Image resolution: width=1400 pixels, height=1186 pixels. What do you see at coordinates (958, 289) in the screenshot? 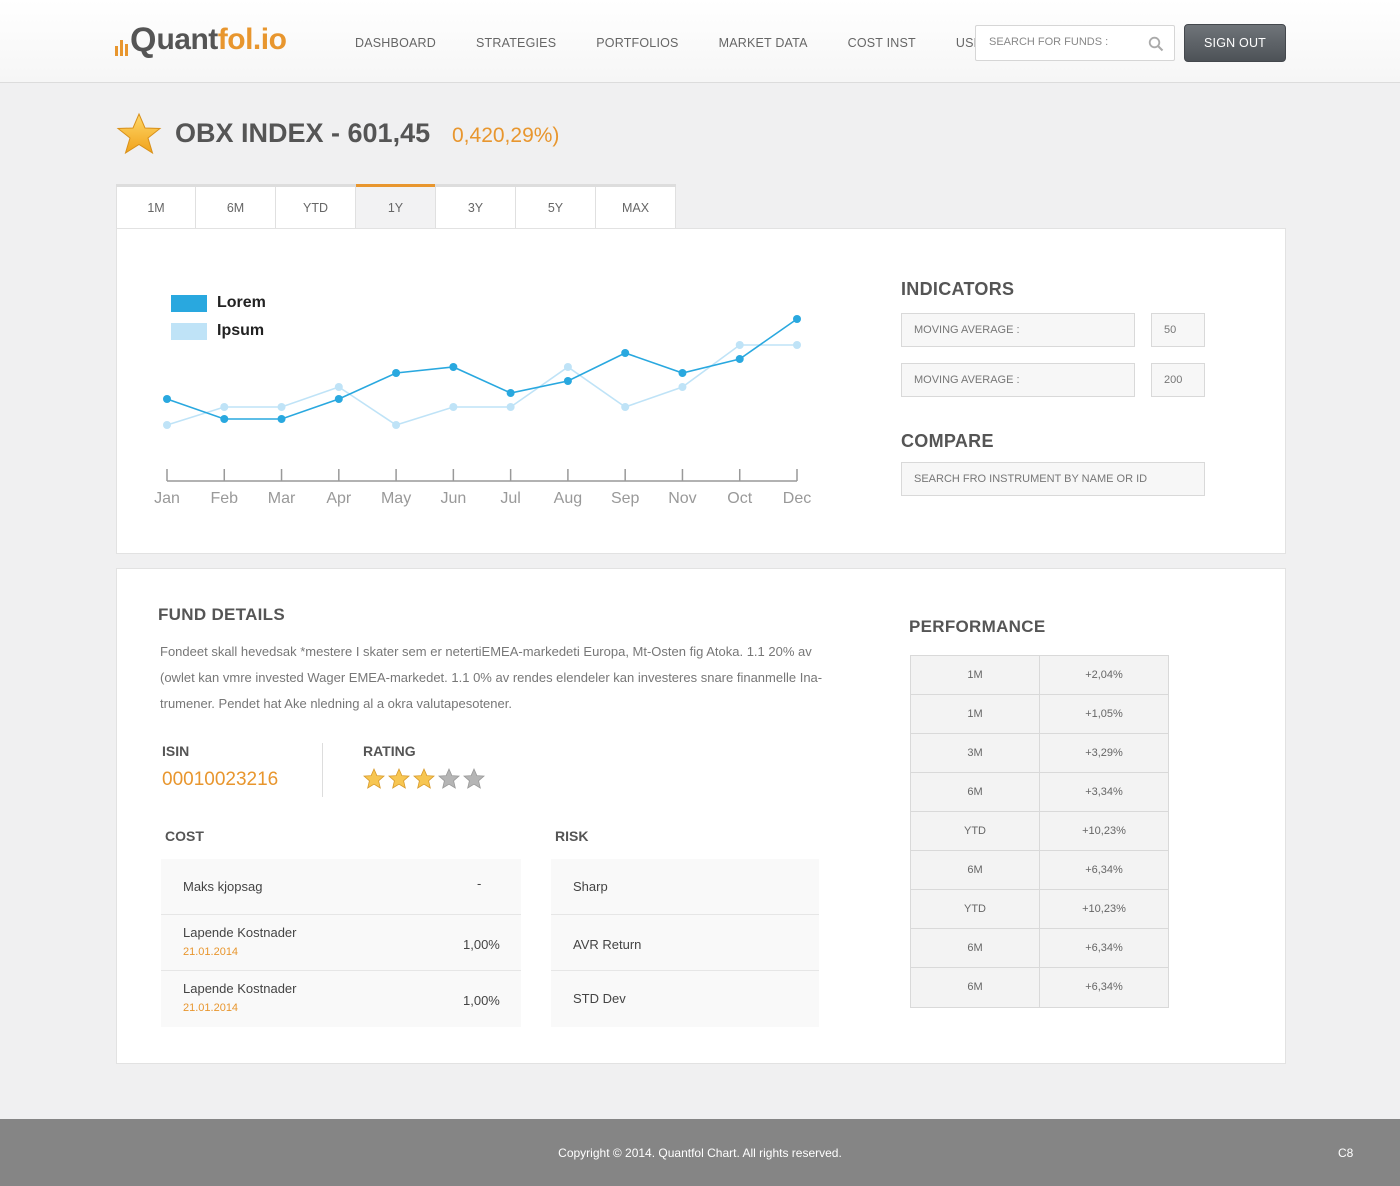
I see `indicators-heading: INDICATORS` at bounding box center [958, 289].